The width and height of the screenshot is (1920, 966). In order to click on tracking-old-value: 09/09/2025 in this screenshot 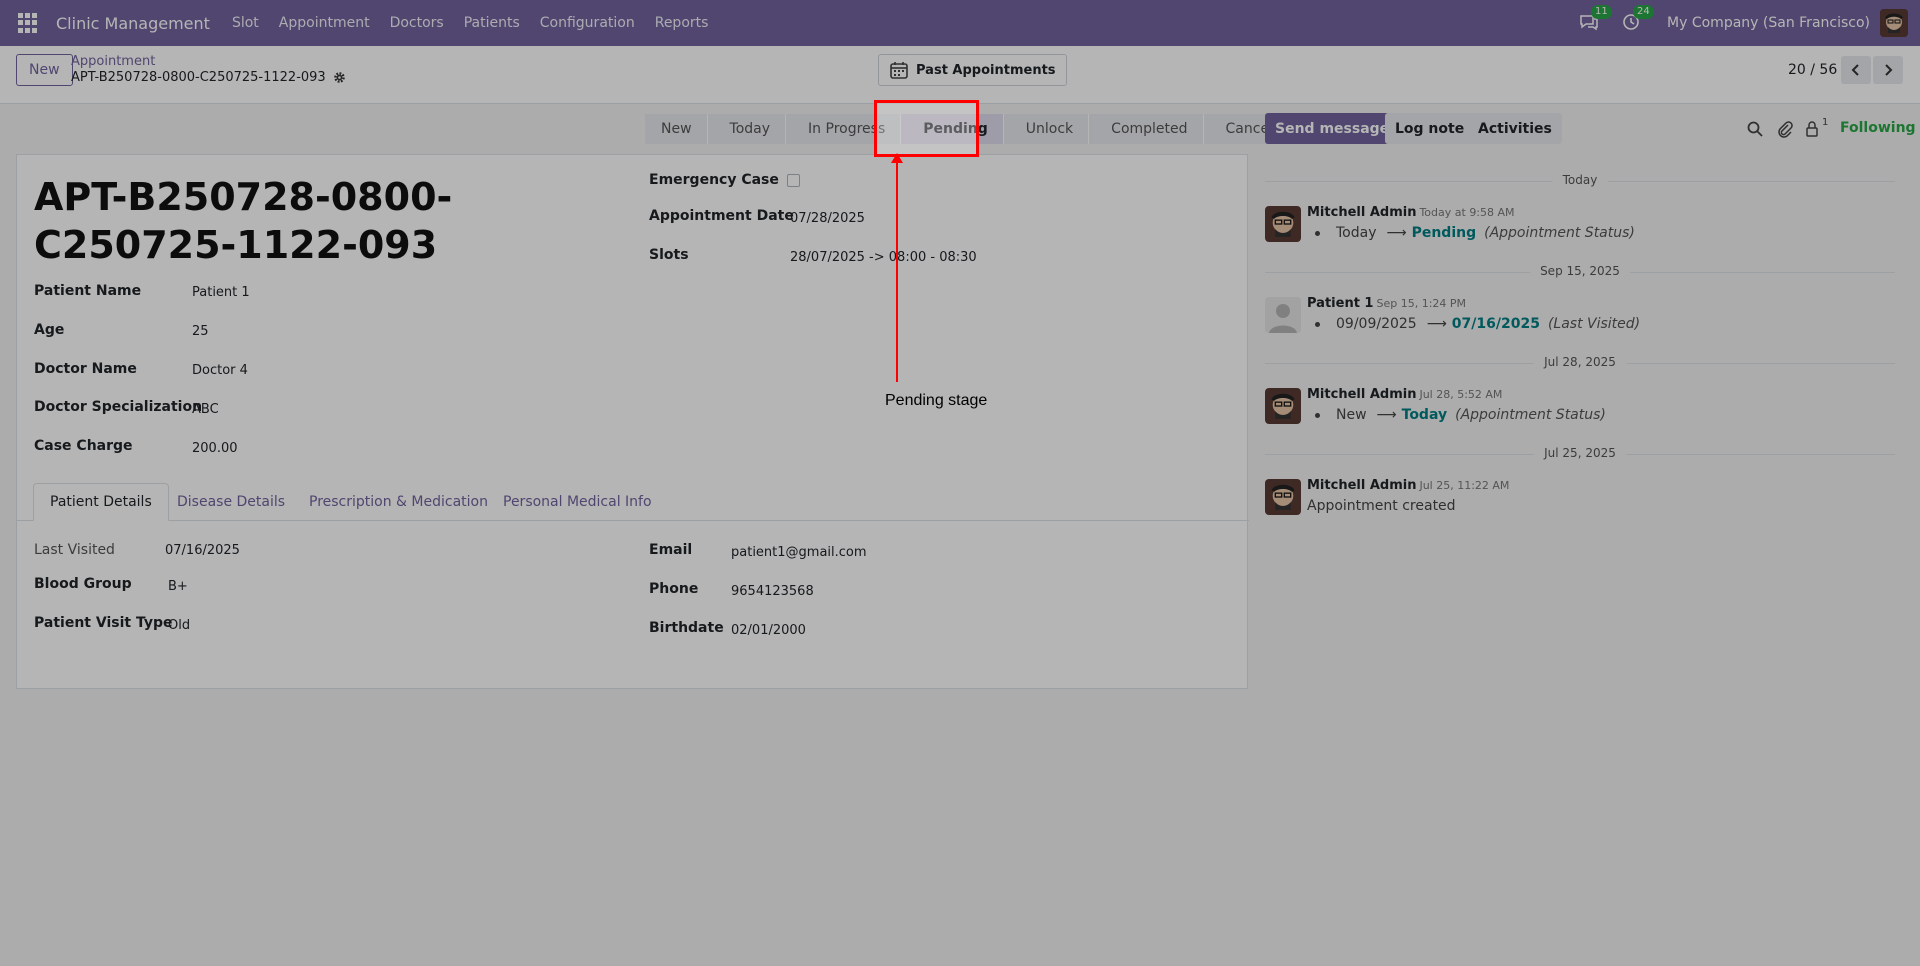, I will do `click(1376, 324)`.